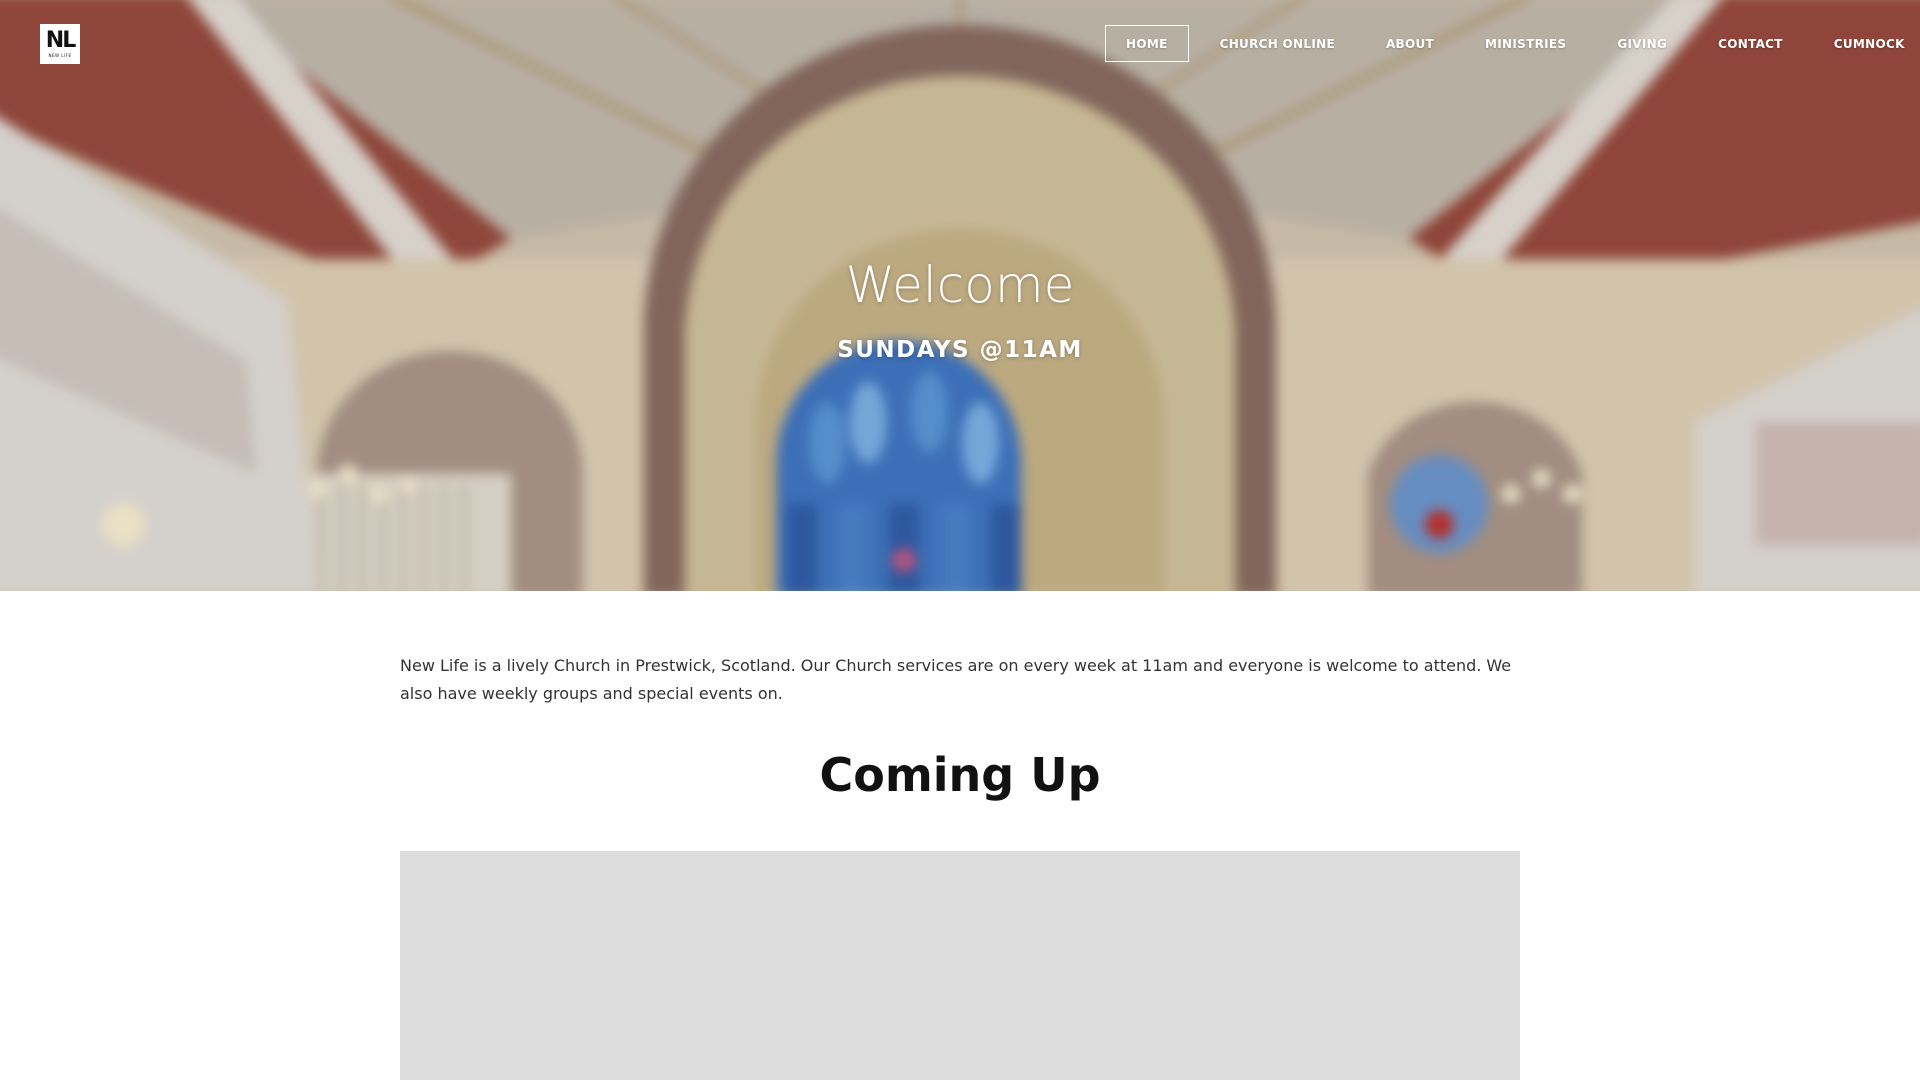 The height and width of the screenshot is (1080, 1920). Describe the element at coordinates (1750, 43) in the screenshot. I see `nav-item-contact: CONTACT` at that location.